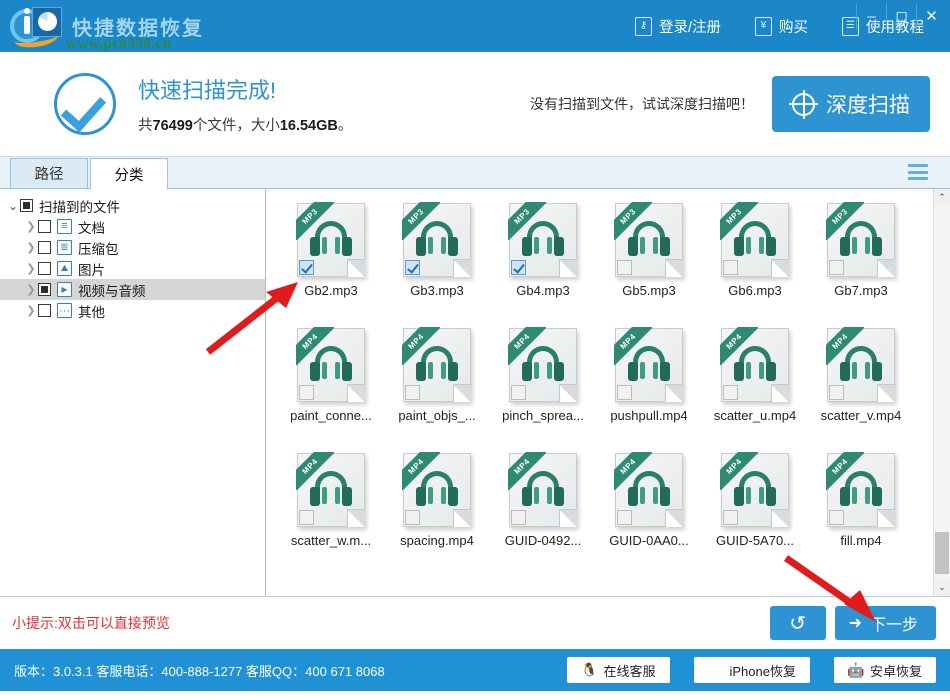 The width and height of the screenshot is (950, 700). What do you see at coordinates (44, 268) in the screenshot?
I see `images-checkbox` at bounding box center [44, 268].